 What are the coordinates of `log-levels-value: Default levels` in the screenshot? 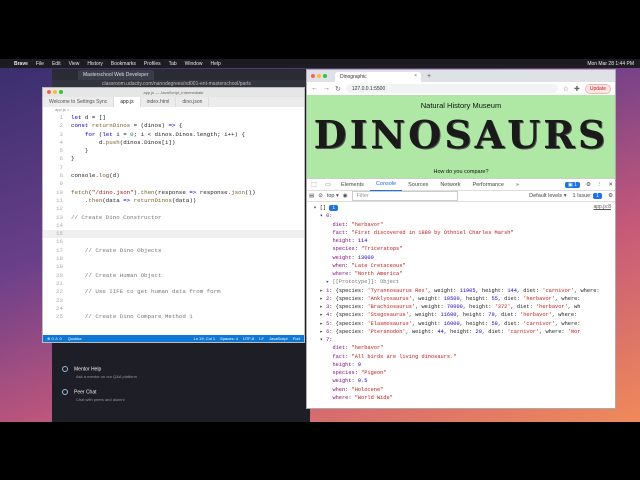 It's located at (546, 196).